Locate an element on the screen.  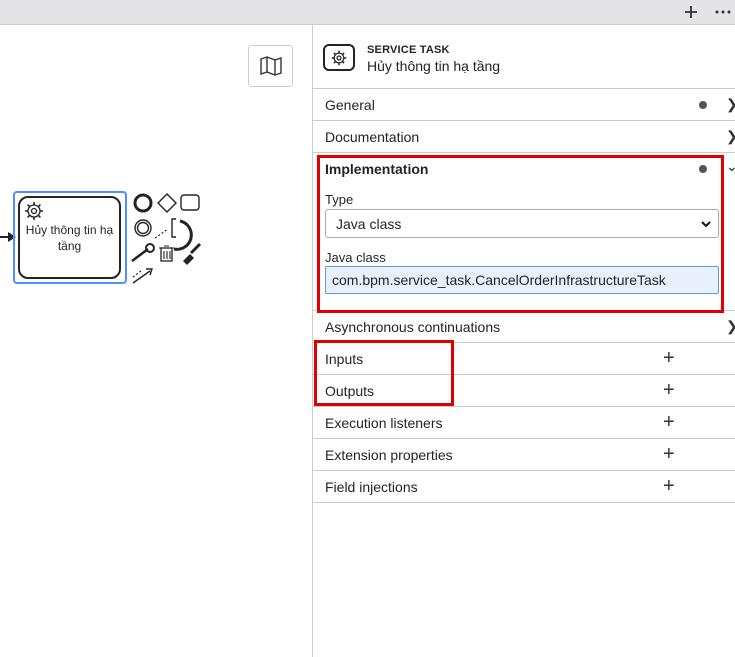
group-documentation: Documentation ❯ is located at coordinates (524, 137).